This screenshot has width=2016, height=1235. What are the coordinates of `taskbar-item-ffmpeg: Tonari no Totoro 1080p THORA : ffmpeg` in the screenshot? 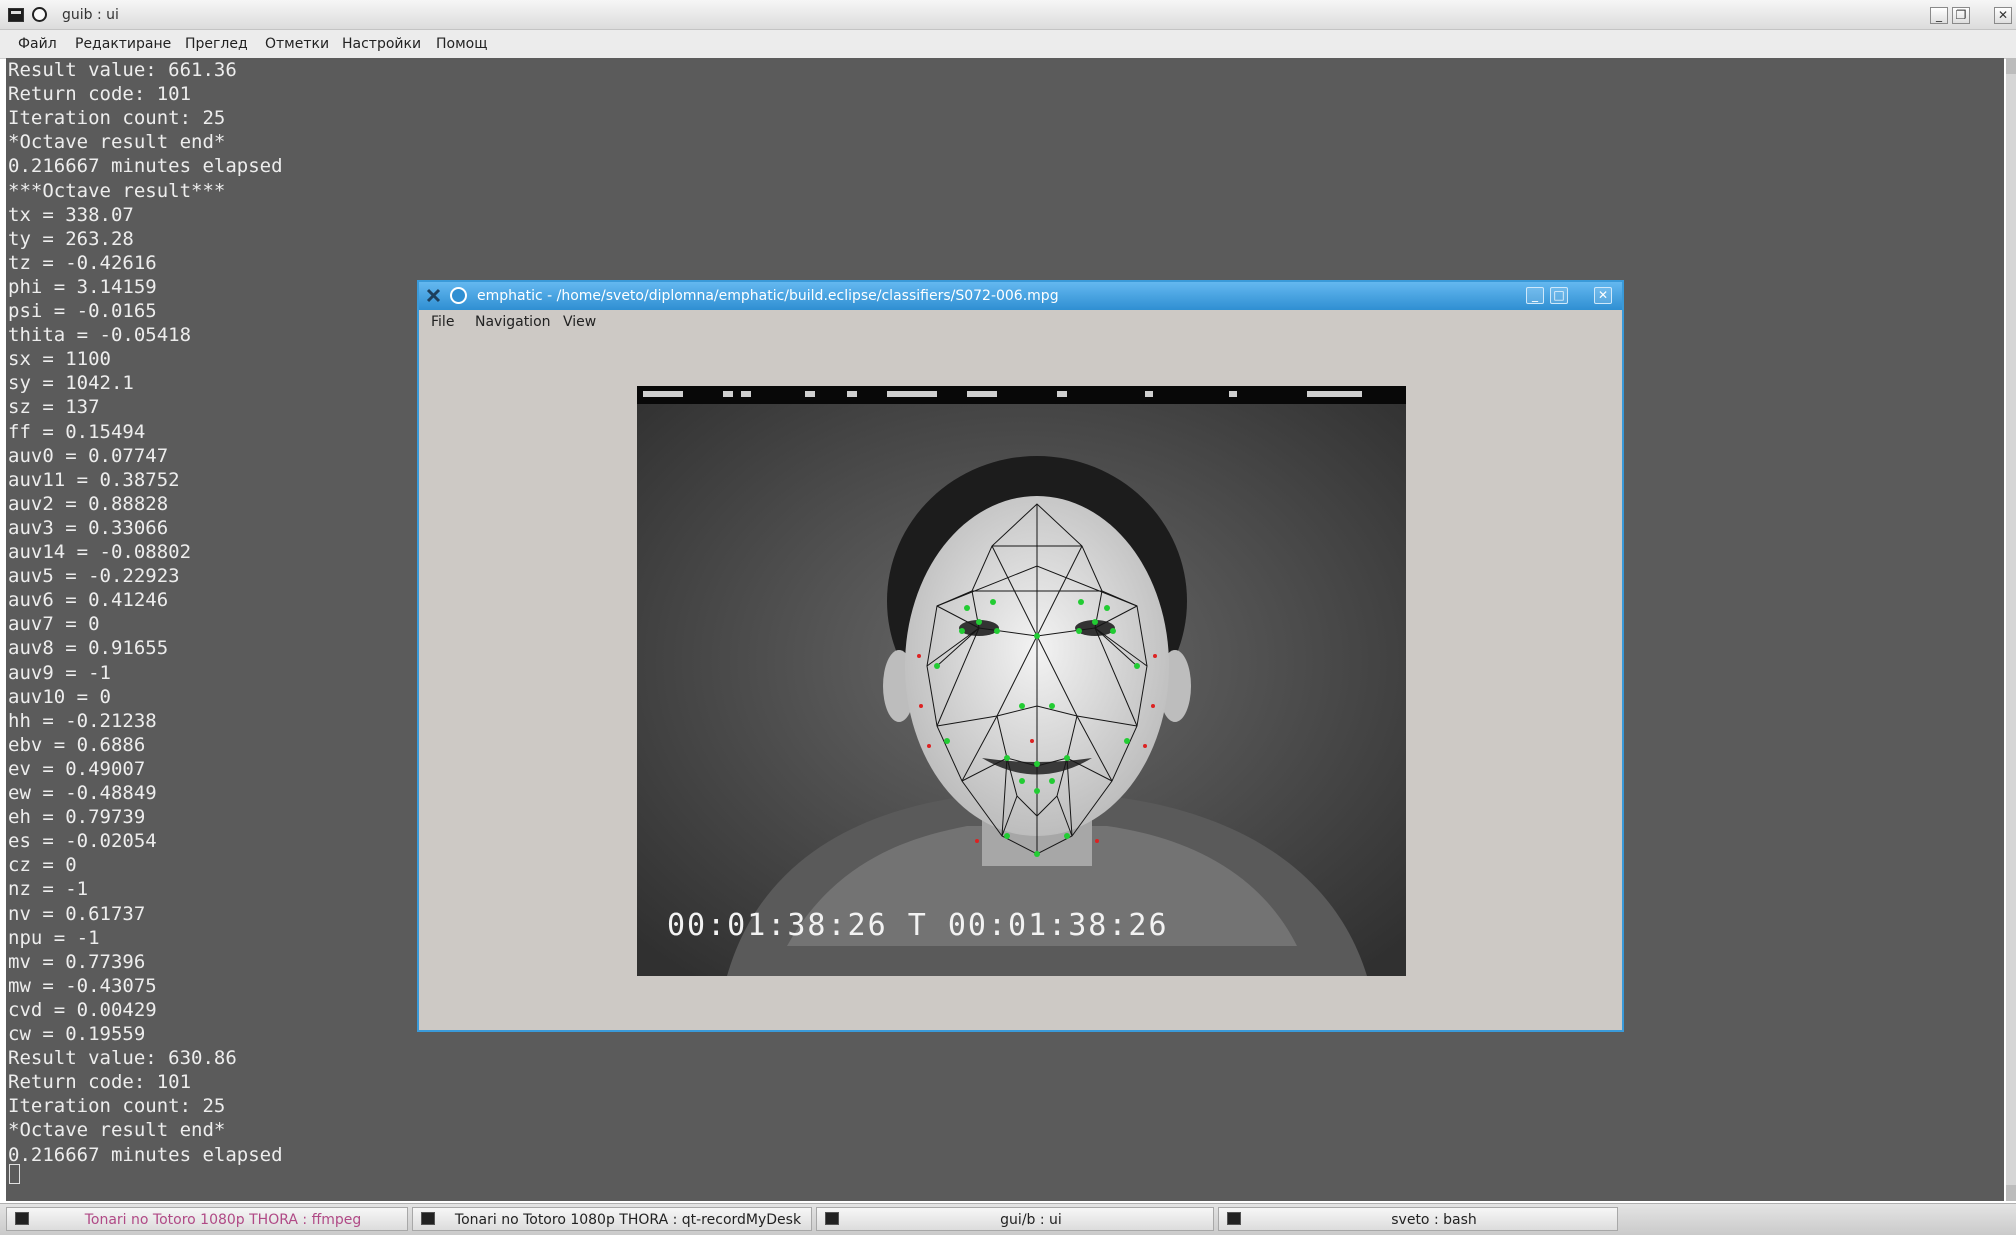 It's located at (207, 1219).